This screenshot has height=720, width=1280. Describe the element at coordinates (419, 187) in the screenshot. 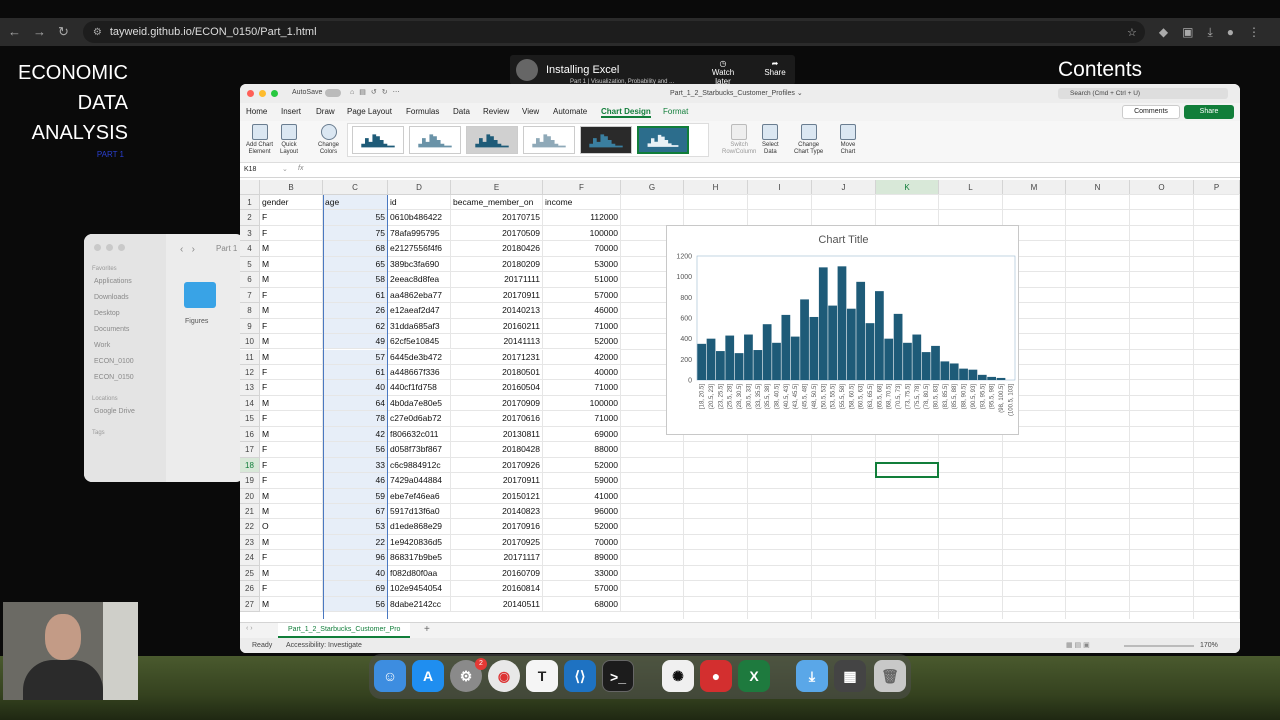

I see `column-header: D` at that location.